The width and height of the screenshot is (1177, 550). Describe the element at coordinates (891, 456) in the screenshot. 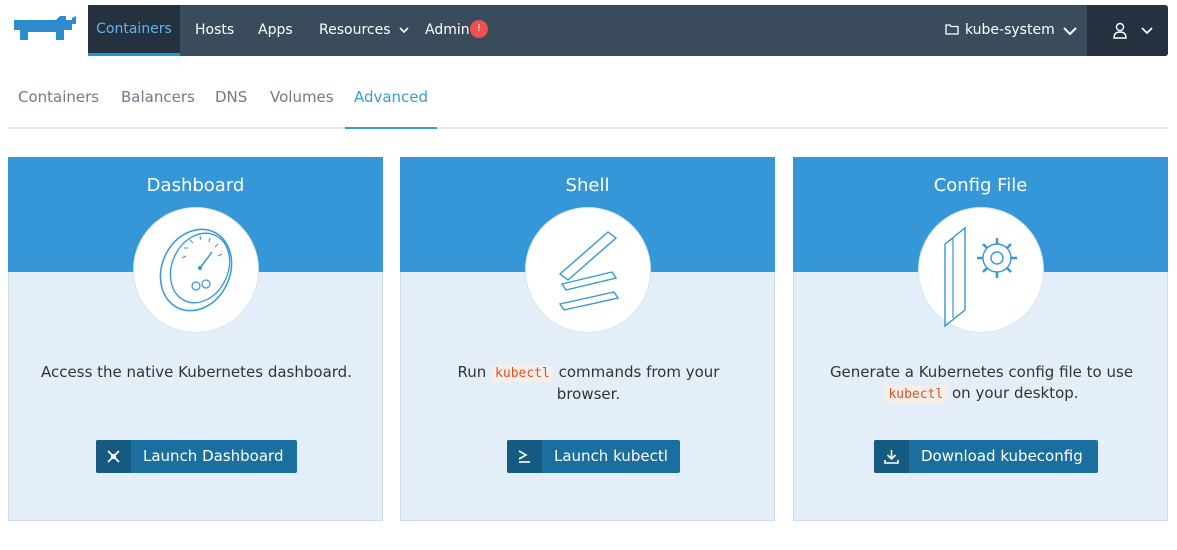

I see `download-icon` at that location.